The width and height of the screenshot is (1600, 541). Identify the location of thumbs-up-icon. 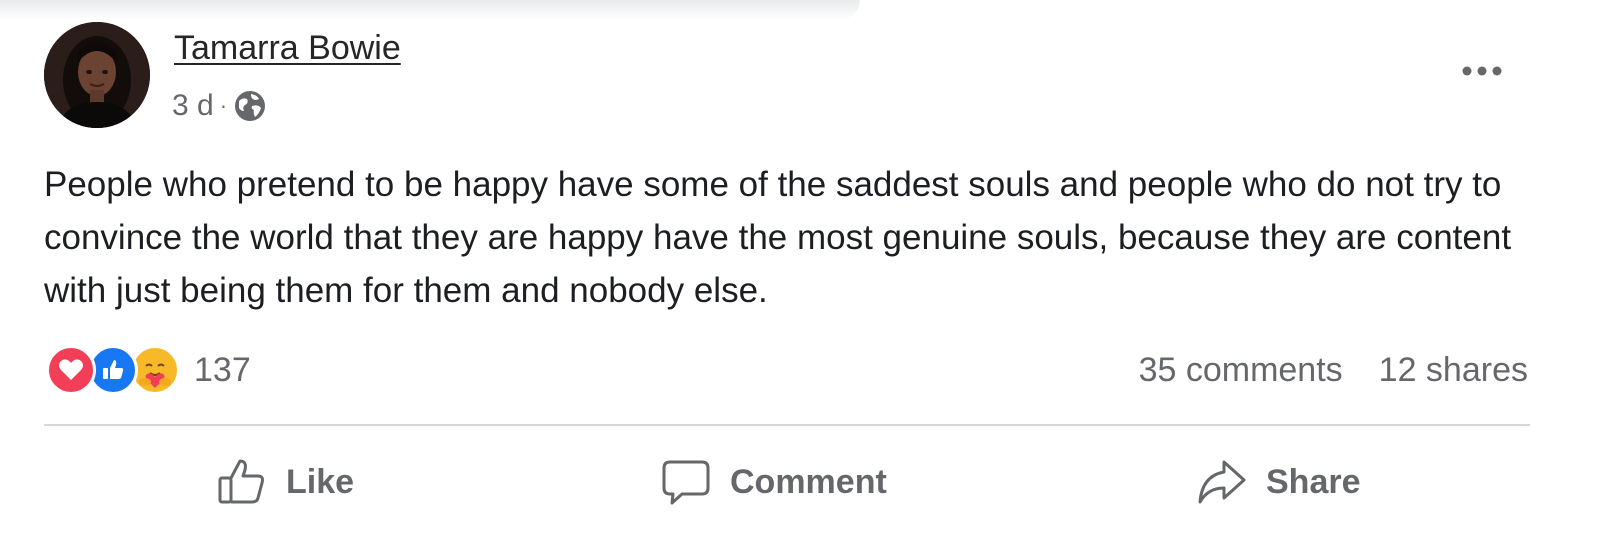
(241, 481).